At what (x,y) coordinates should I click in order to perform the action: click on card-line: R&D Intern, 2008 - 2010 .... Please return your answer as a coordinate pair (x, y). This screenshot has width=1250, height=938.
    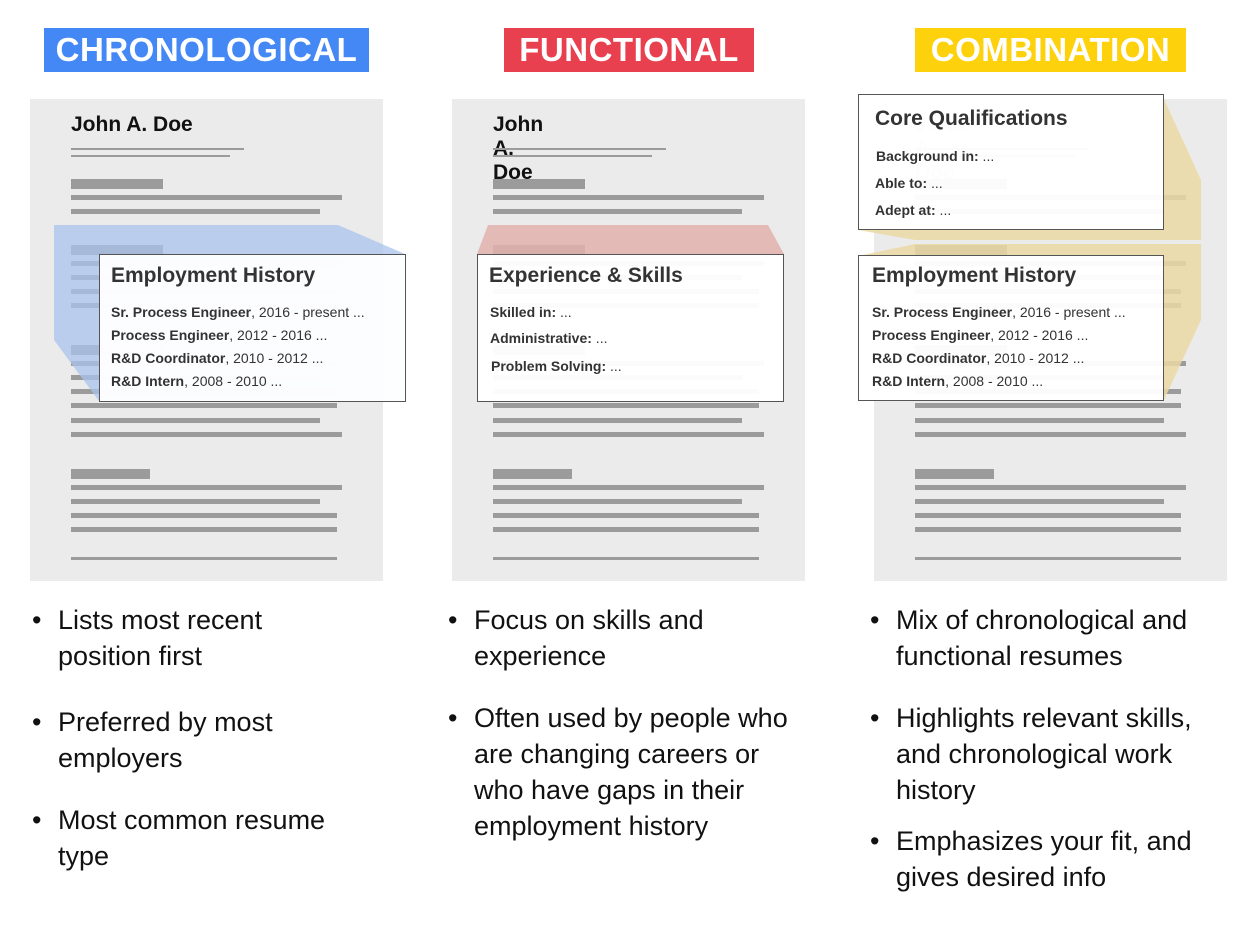
    Looking at the image, I should click on (958, 381).